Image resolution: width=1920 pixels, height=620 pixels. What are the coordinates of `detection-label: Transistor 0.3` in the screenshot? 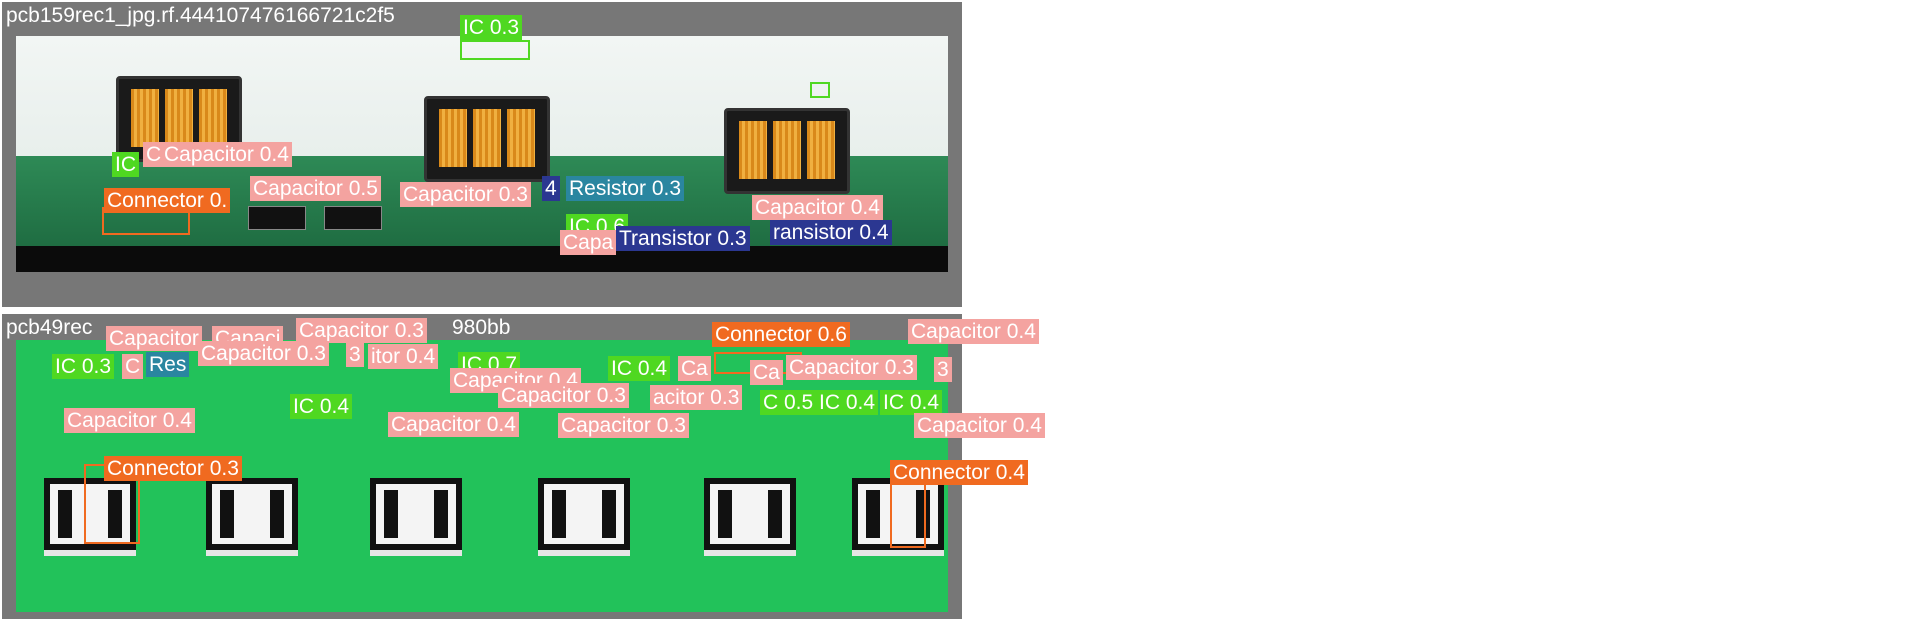 It's located at (683, 238).